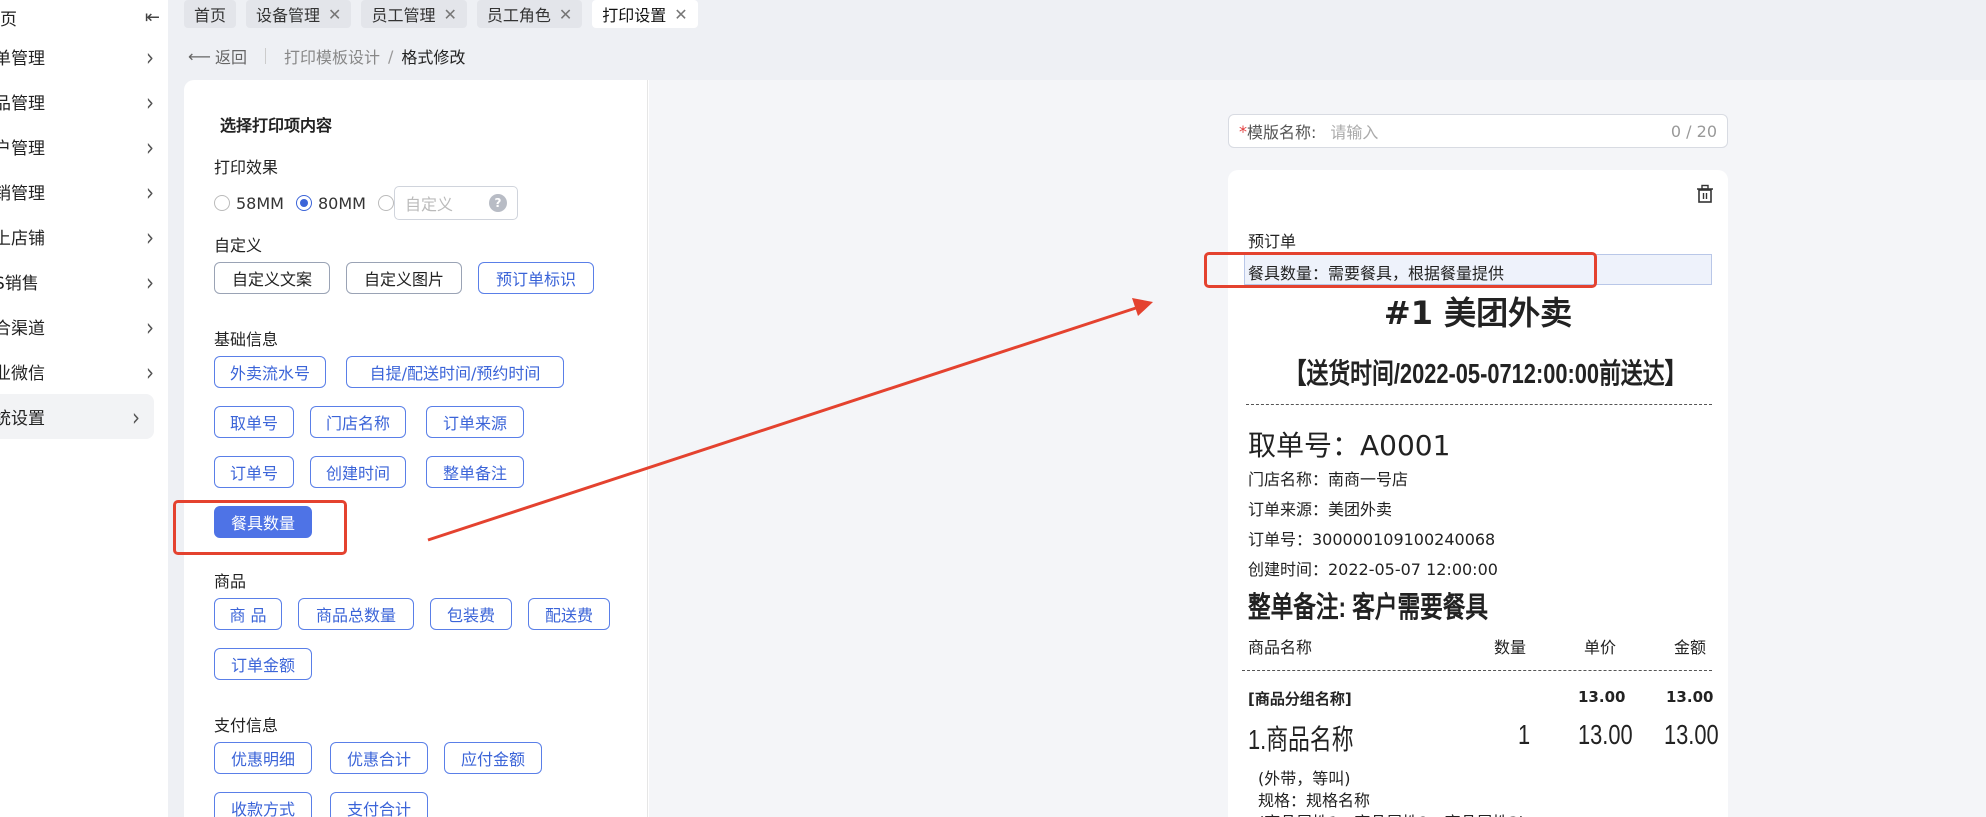  What do you see at coordinates (254, 422) in the screenshot?
I see `pickup-number-button: 取单号` at bounding box center [254, 422].